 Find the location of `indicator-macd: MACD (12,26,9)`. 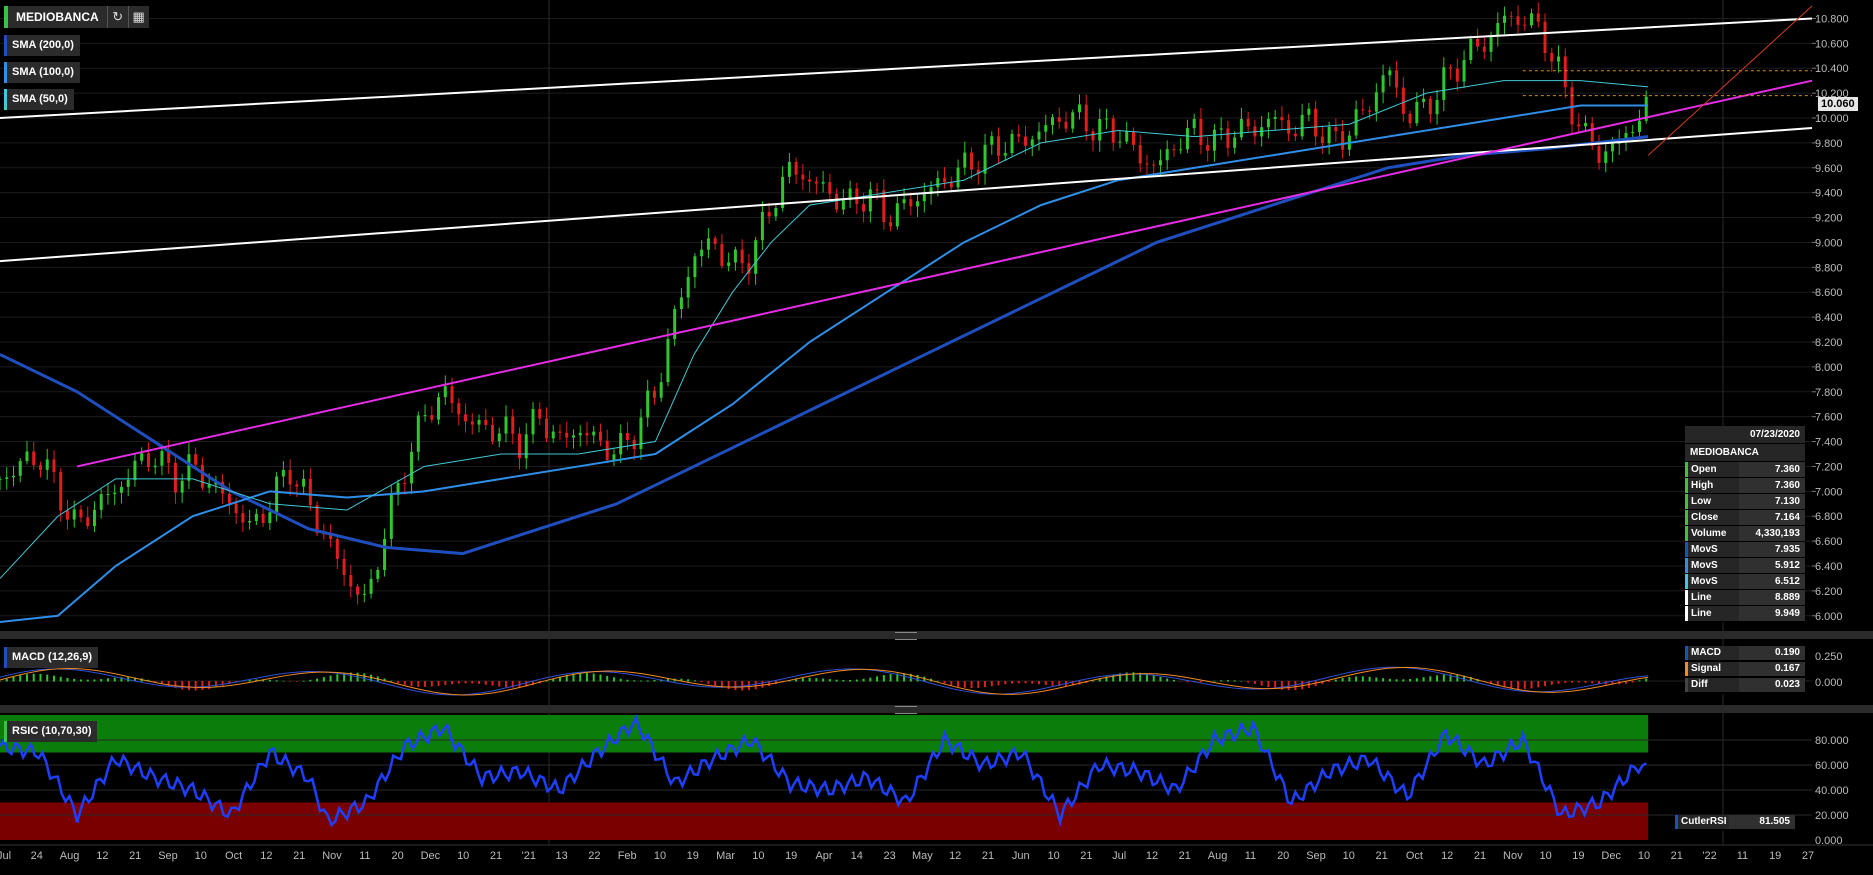

indicator-macd: MACD (12,26,9) is located at coordinates (51, 657).